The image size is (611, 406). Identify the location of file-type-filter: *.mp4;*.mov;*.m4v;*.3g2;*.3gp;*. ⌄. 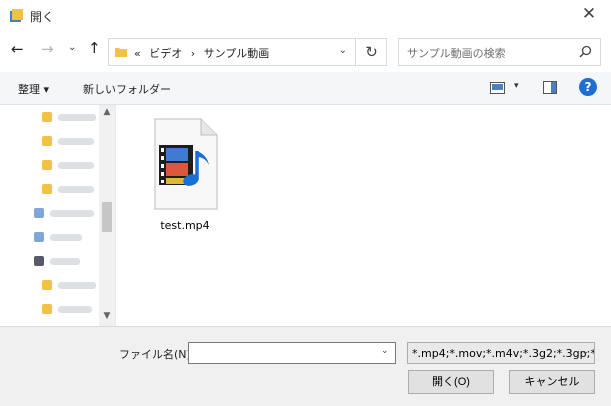
(501, 353).